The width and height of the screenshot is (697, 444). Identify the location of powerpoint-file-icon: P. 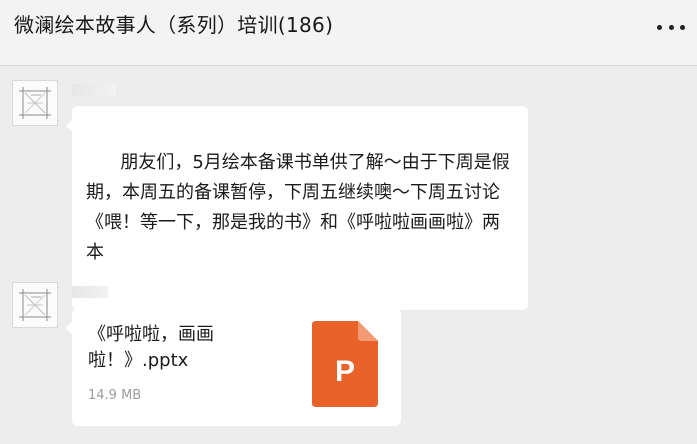
(345, 364).